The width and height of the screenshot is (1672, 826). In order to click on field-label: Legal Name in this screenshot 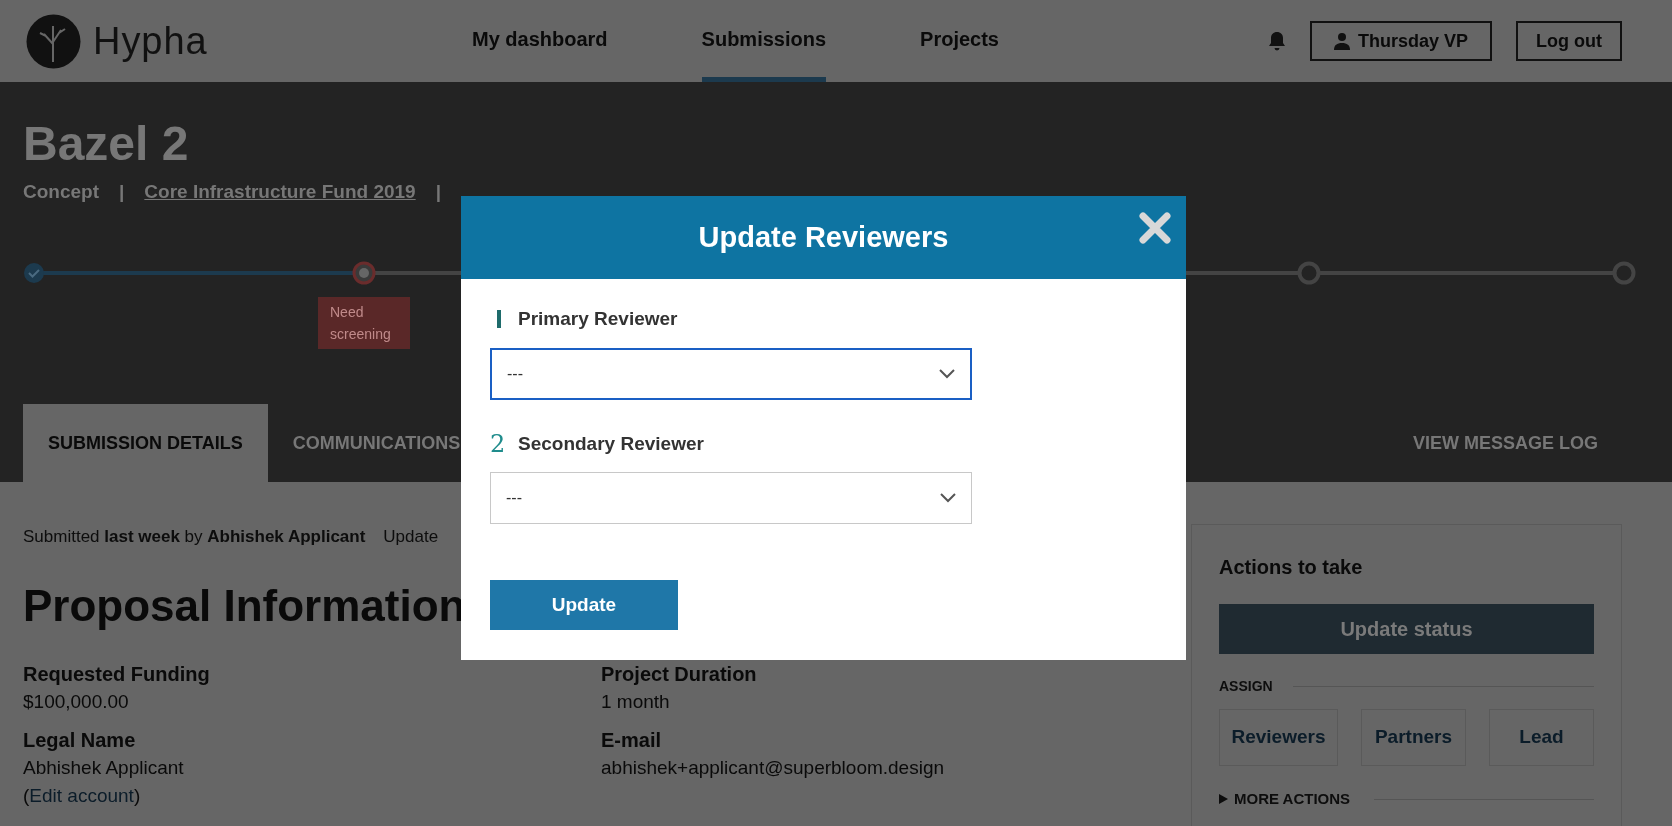, I will do `click(80, 740)`.